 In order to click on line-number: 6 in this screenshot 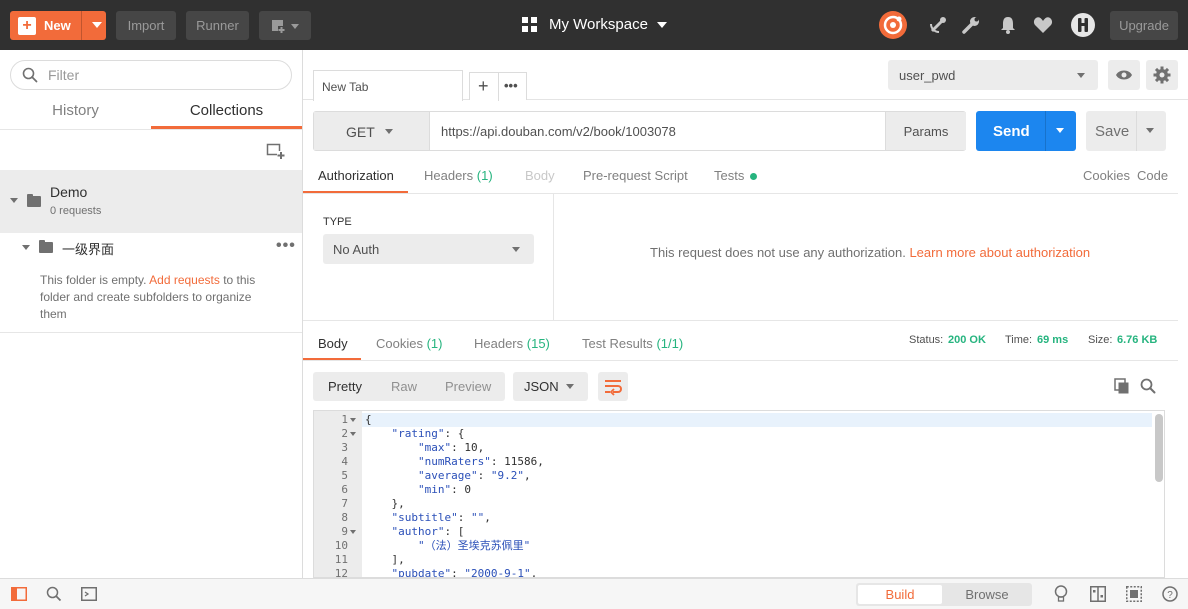, I will do `click(344, 489)`.